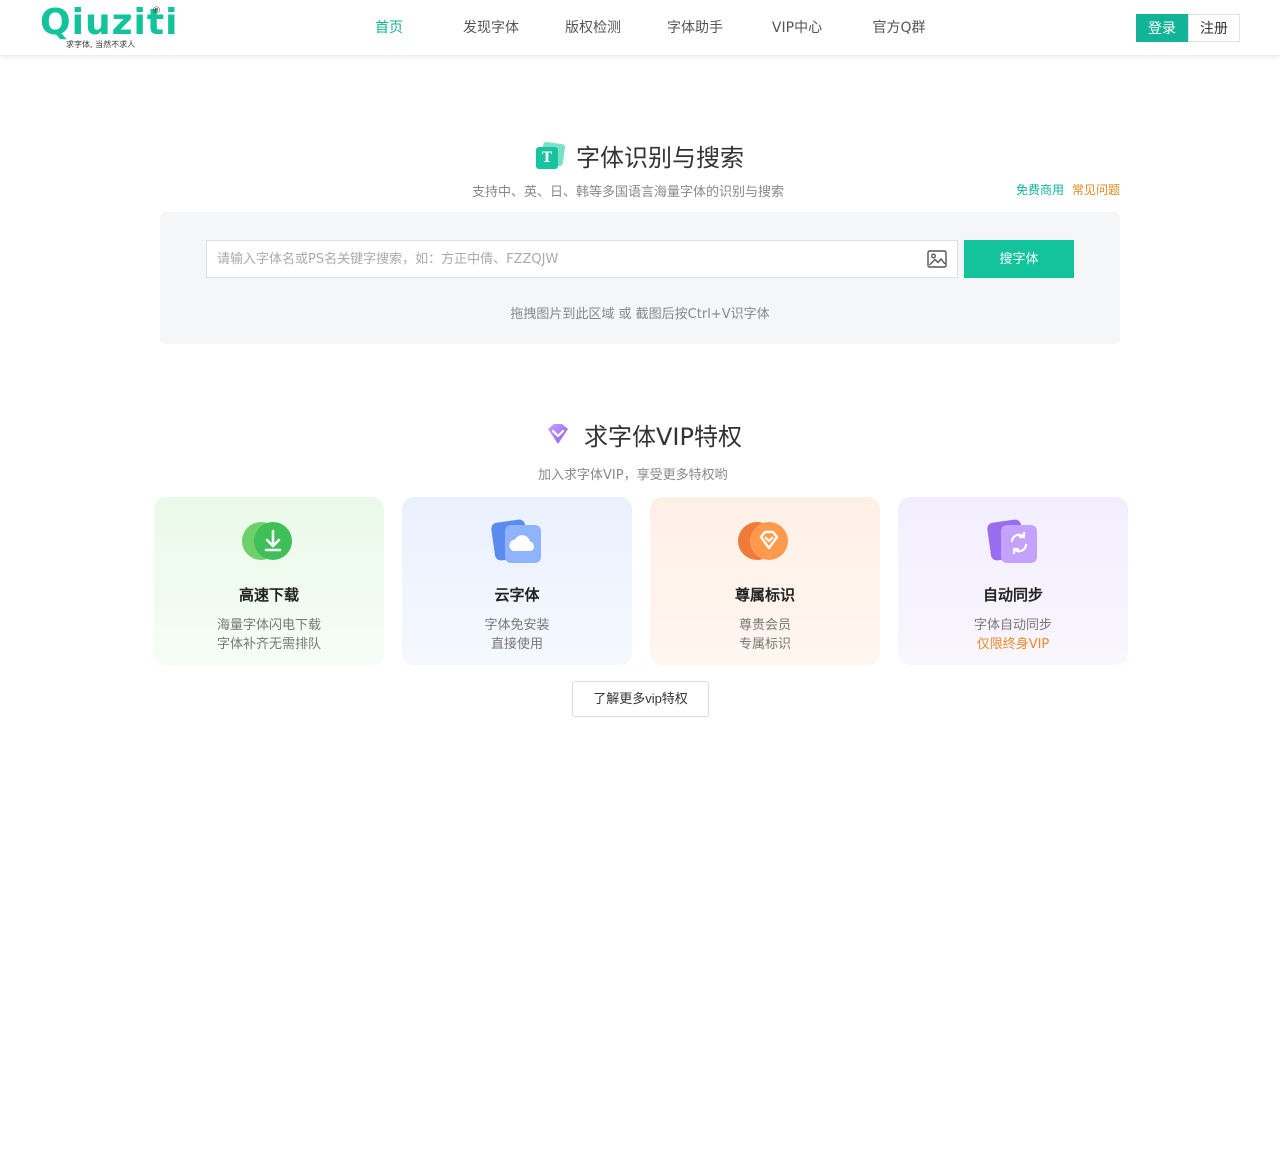 The height and width of the screenshot is (1167, 1280). Describe the element at coordinates (269, 541) in the screenshot. I see `download-icon` at that location.